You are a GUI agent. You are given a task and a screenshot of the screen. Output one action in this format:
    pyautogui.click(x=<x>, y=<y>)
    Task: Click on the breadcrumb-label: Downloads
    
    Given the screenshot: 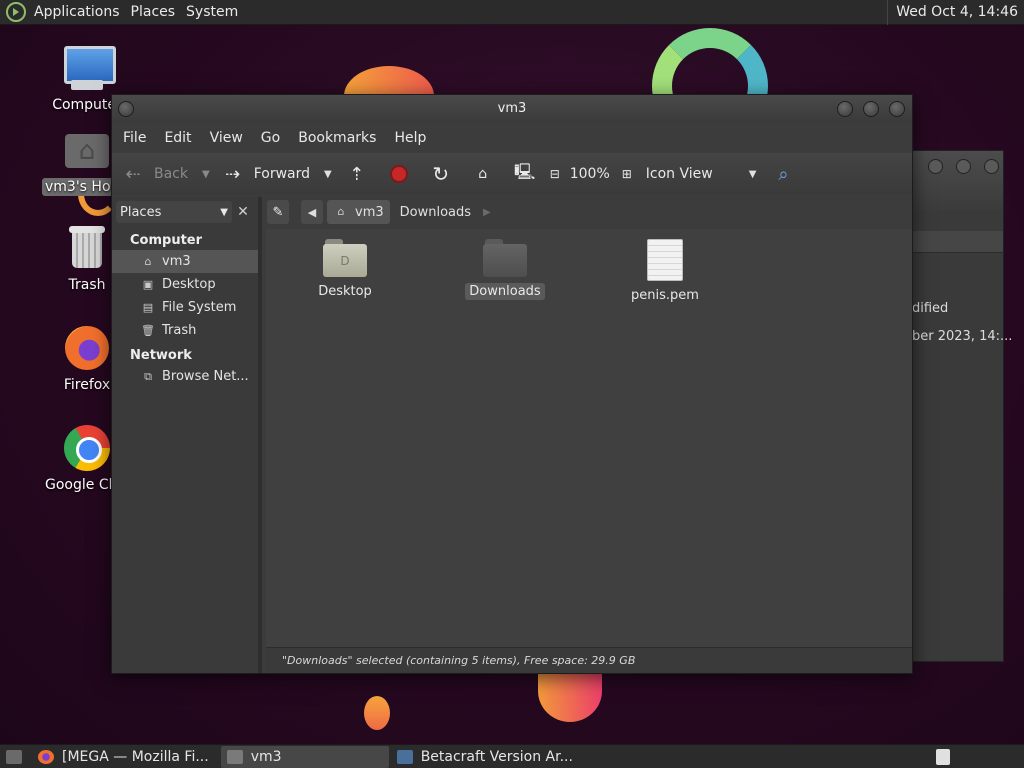 What is the action you would take?
    pyautogui.click(x=435, y=212)
    